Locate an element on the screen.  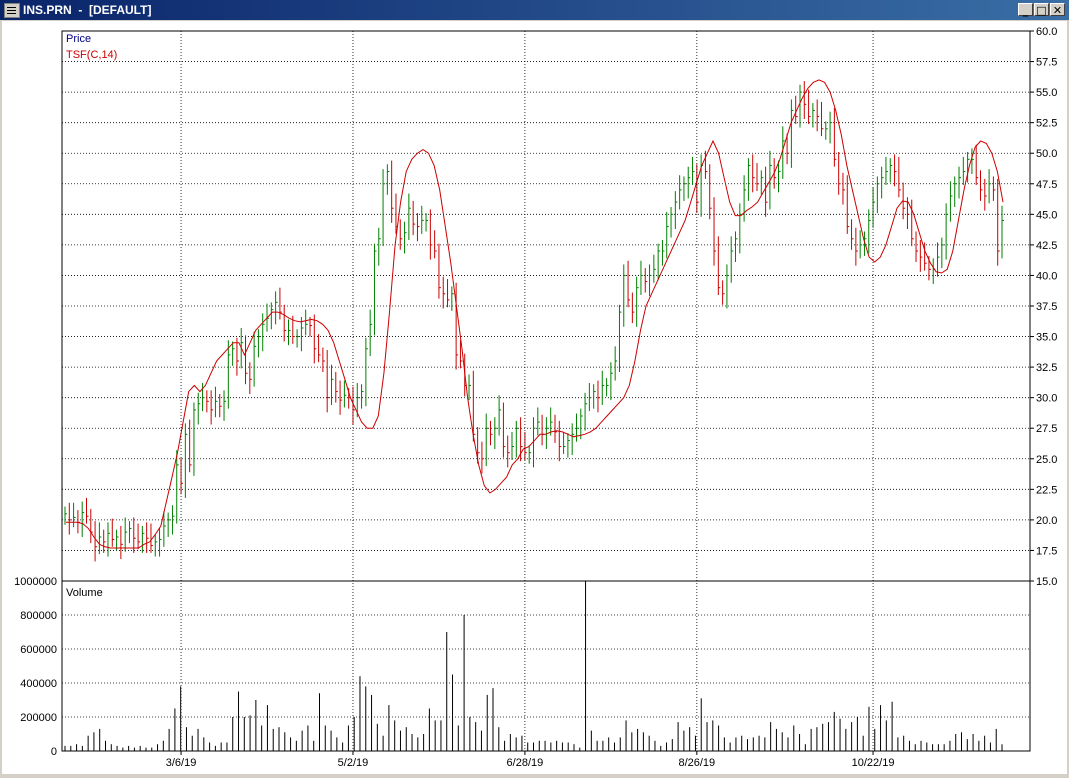
price-tick-label: 37.5 is located at coordinates (1046, 307).